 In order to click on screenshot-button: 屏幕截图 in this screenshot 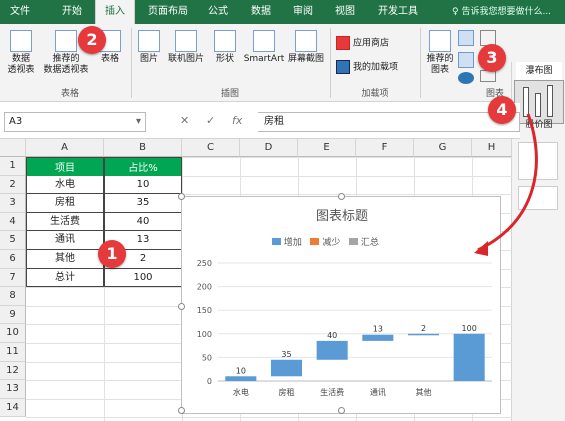, I will do `click(306, 47)`.